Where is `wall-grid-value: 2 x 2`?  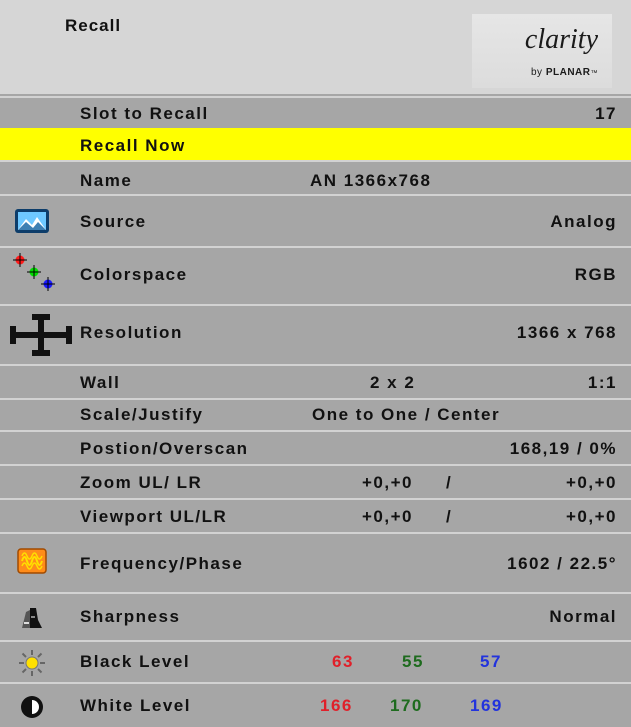 wall-grid-value: 2 x 2 is located at coordinates (393, 382).